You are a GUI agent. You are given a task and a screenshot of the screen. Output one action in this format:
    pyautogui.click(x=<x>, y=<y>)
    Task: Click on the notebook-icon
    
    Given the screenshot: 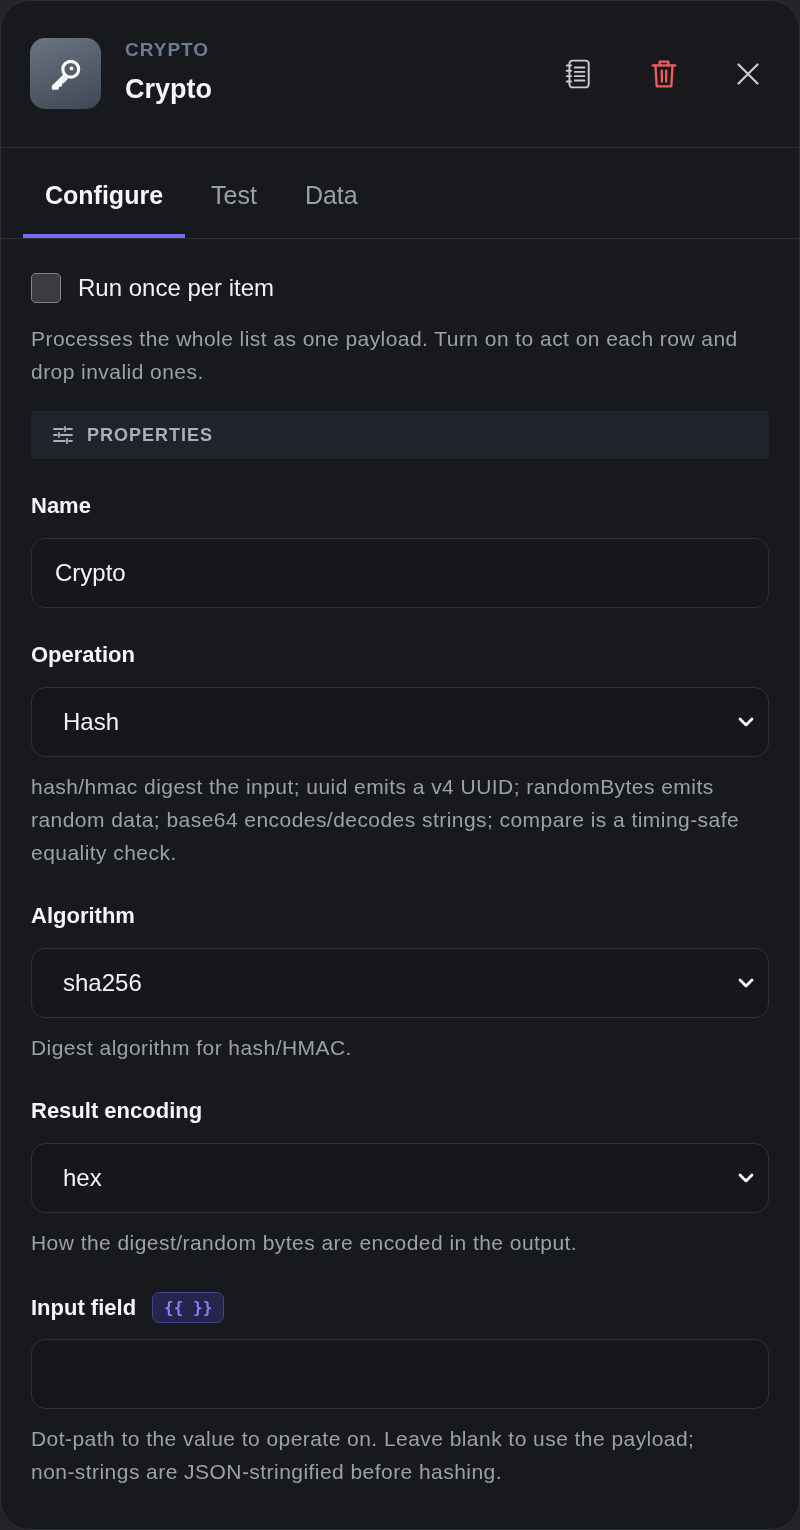 What is the action you would take?
    pyautogui.click(x=578, y=74)
    